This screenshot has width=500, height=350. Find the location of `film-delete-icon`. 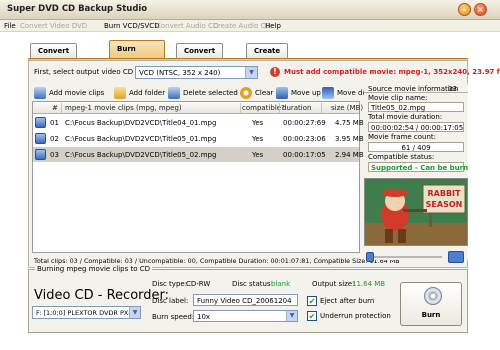

film-delete-icon is located at coordinates (174, 92).